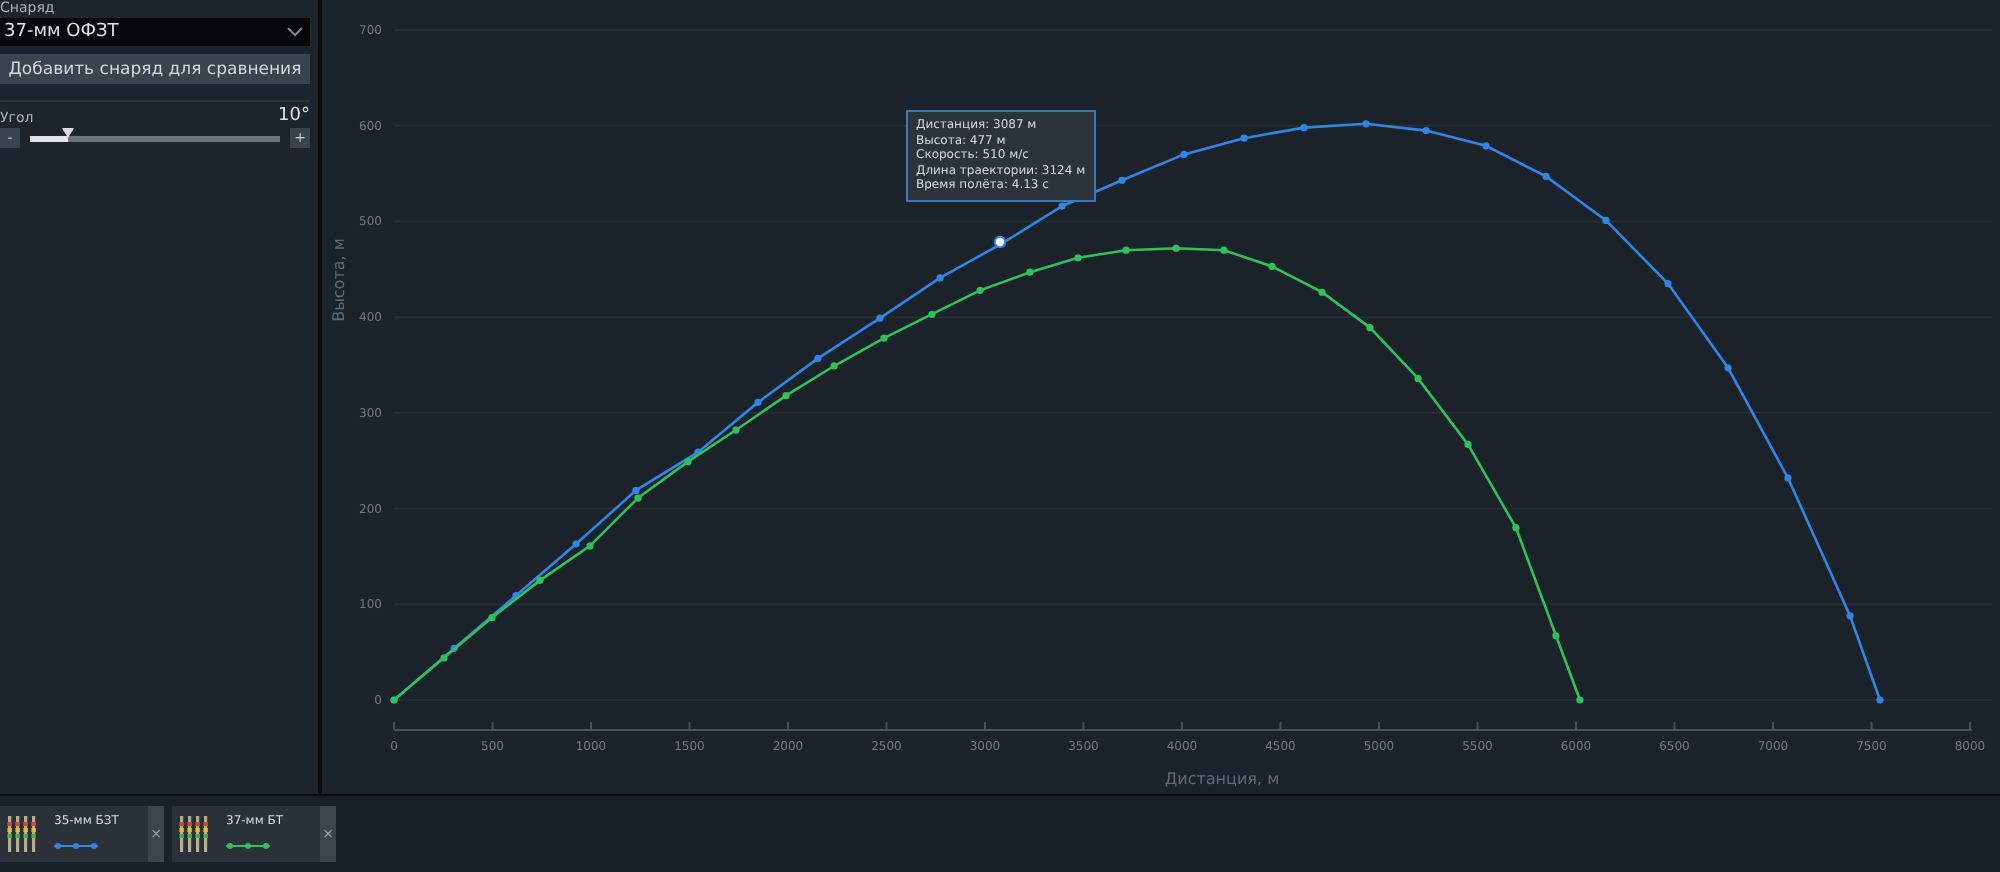 The image size is (2000, 872). Describe the element at coordinates (339, 280) in the screenshot. I see `y-axis-label: Высота, м` at that location.